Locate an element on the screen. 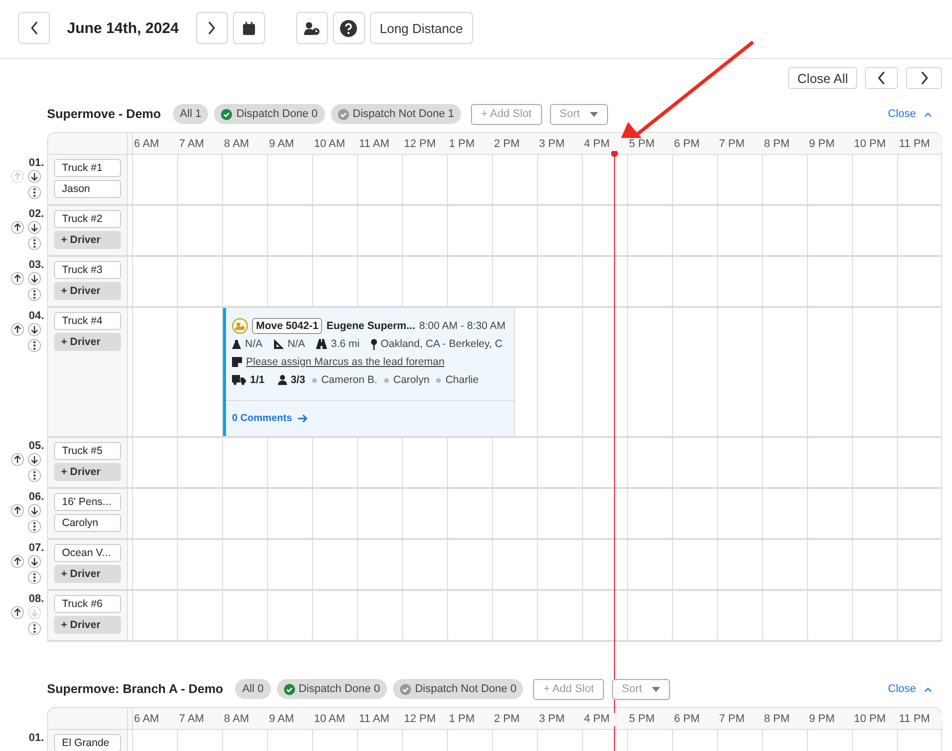 This screenshot has width=952, height=751. user-clock-icon is located at coordinates (312, 28).